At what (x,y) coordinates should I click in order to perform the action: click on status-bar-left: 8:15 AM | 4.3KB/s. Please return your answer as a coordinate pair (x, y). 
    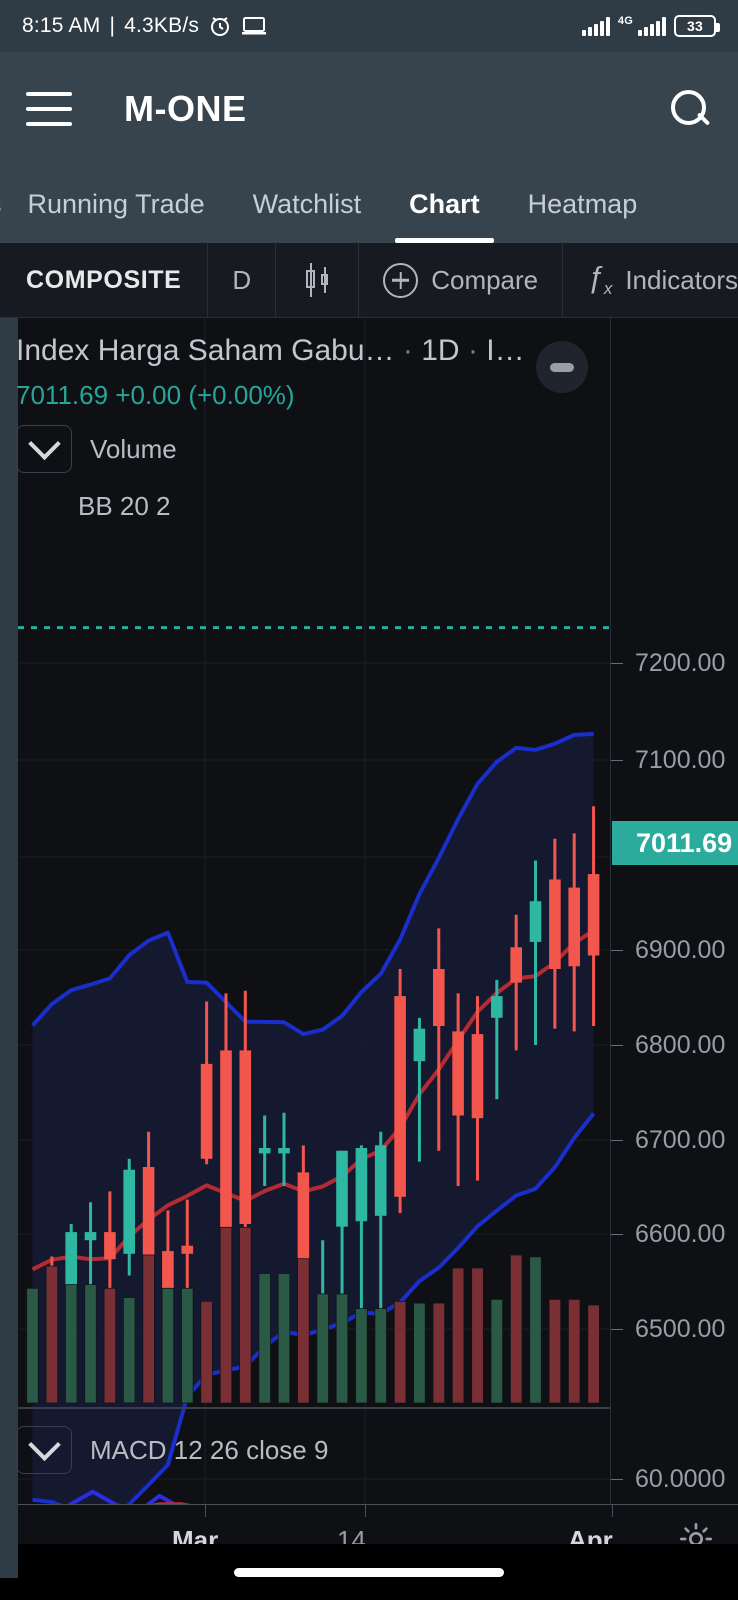
    Looking at the image, I should click on (144, 26).